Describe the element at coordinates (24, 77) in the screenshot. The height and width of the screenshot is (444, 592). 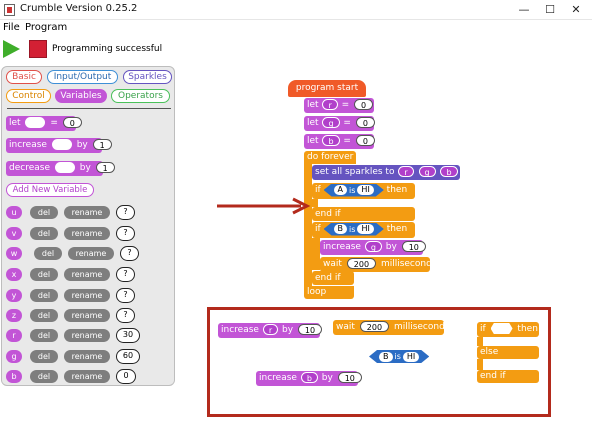
I see `tab-basic: Basic` at that location.